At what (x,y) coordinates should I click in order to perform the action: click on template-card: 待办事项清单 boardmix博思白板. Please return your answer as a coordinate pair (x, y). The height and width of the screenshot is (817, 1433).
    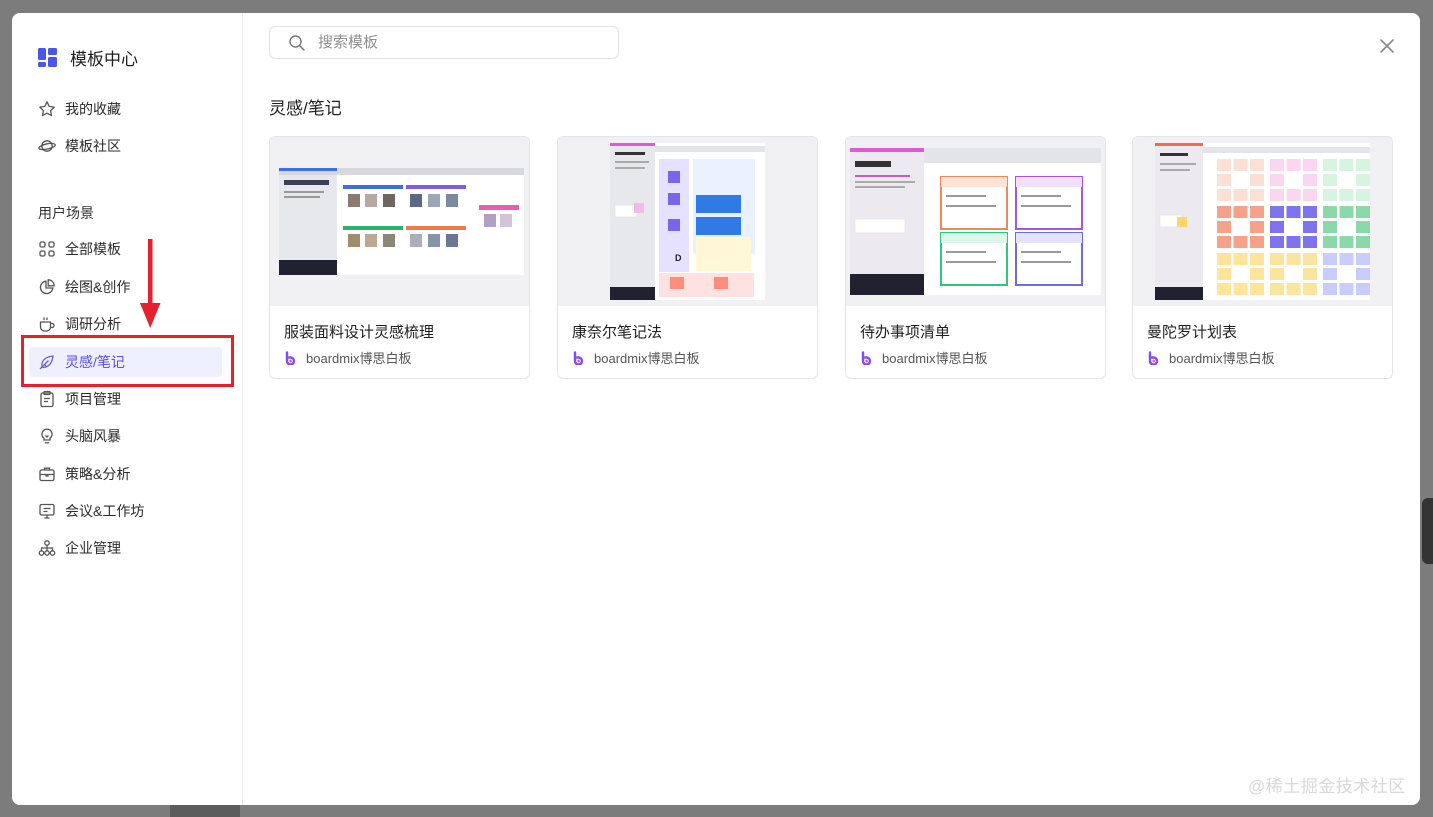
    Looking at the image, I should click on (975, 257).